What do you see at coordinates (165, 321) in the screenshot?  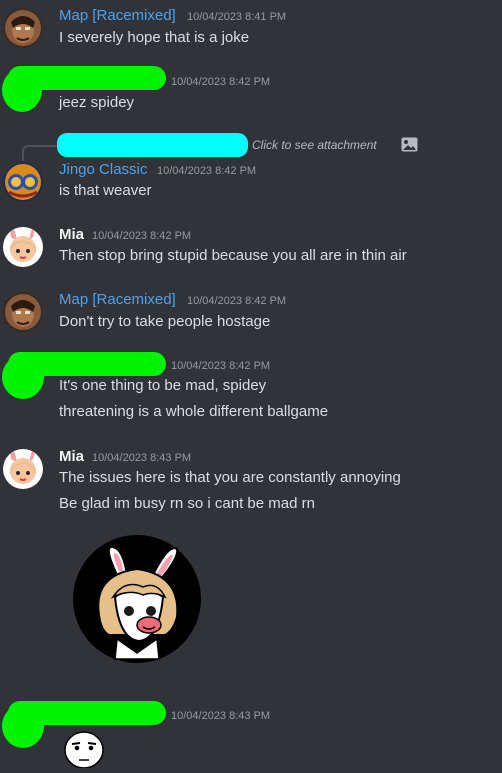 I see `message-text: Don't try to take people hostage` at bounding box center [165, 321].